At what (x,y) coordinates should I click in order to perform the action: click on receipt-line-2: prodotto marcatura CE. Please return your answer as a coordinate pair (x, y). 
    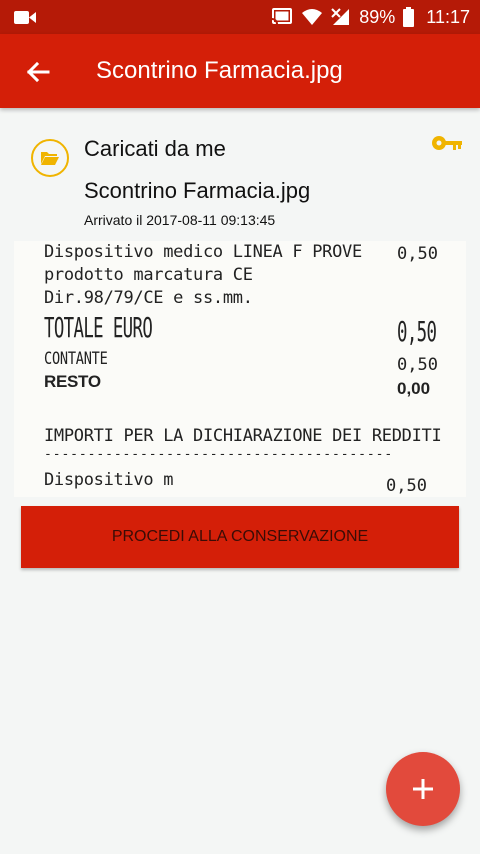
    Looking at the image, I should click on (148, 275).